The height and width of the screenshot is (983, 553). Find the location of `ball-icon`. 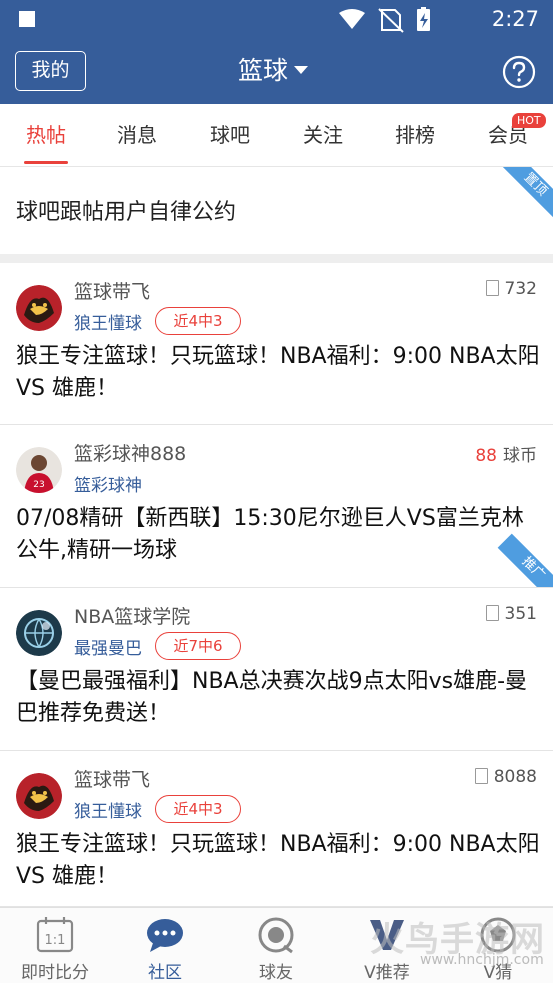

ball-icon is located at coordinates (276, 935).